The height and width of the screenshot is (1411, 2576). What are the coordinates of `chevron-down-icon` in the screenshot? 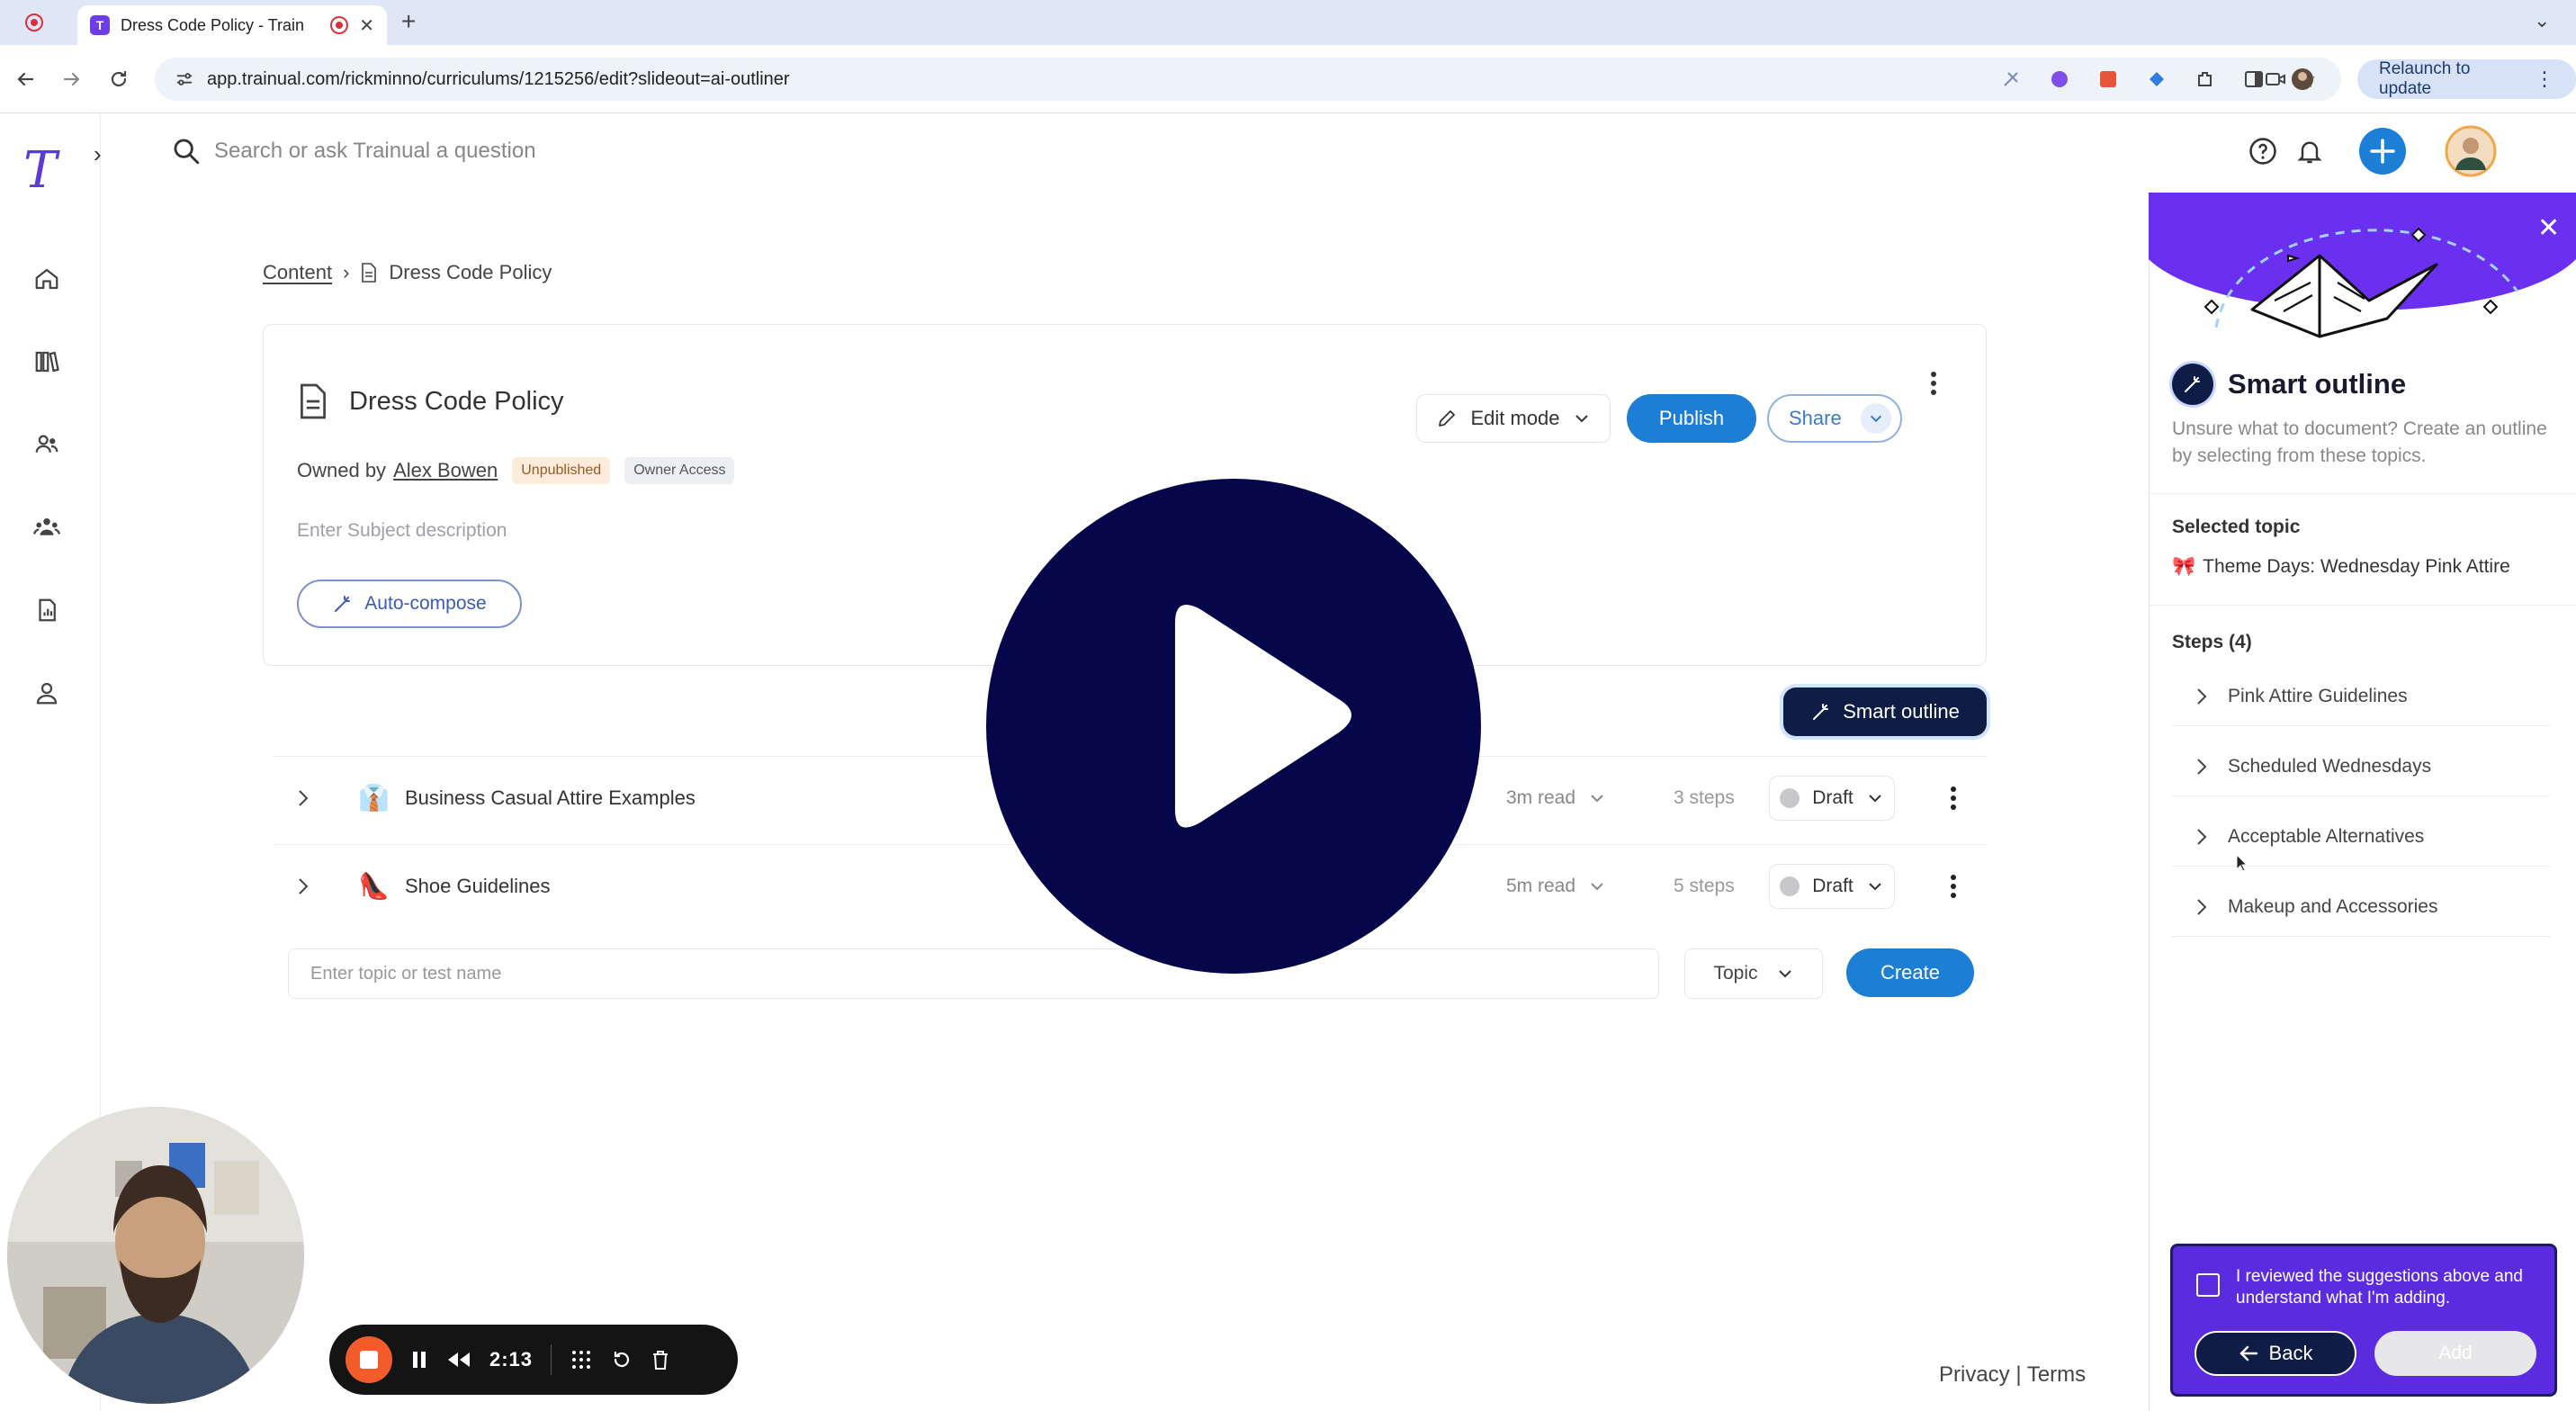 It's located at (1597, 798).